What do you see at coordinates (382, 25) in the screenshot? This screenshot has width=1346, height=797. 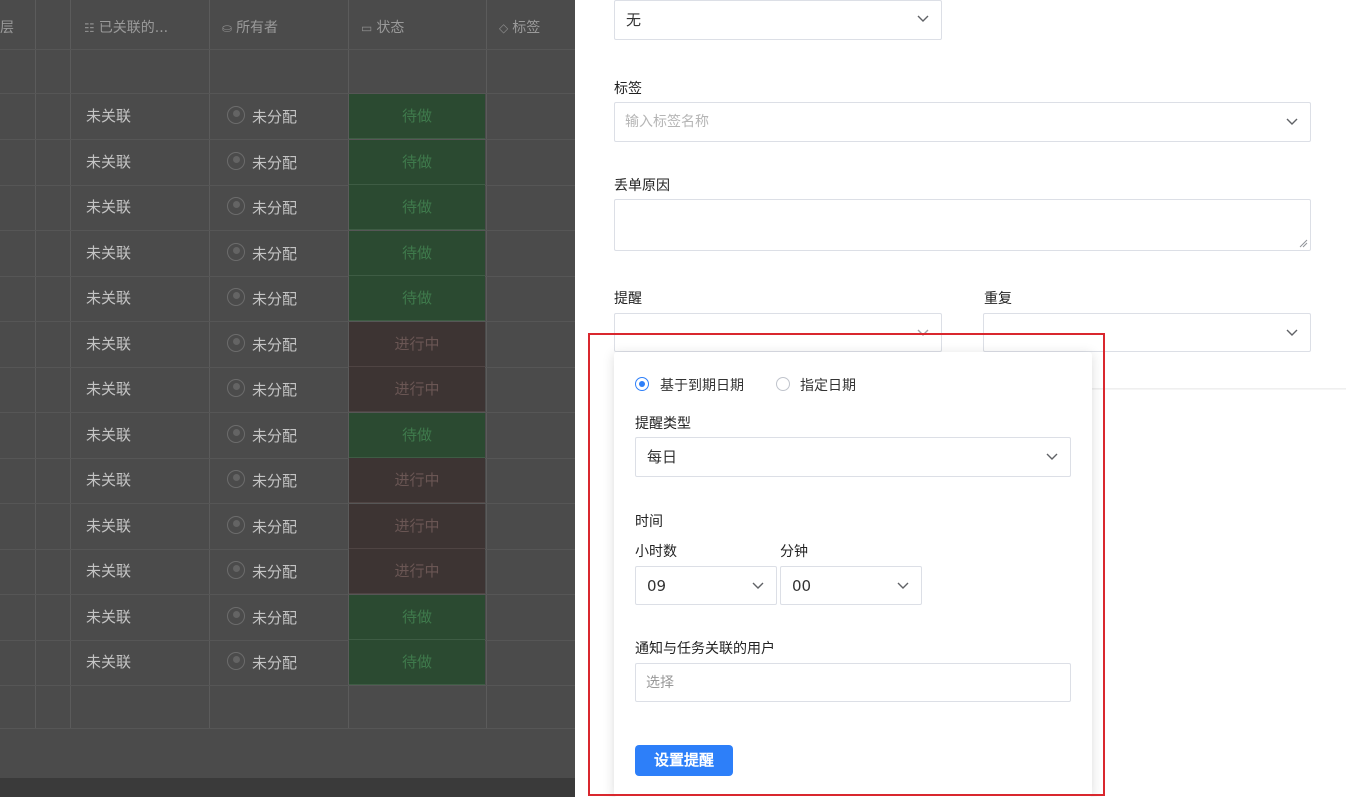 I see `column-header-status: ▭ 状态` at bounding box center [382, 25].